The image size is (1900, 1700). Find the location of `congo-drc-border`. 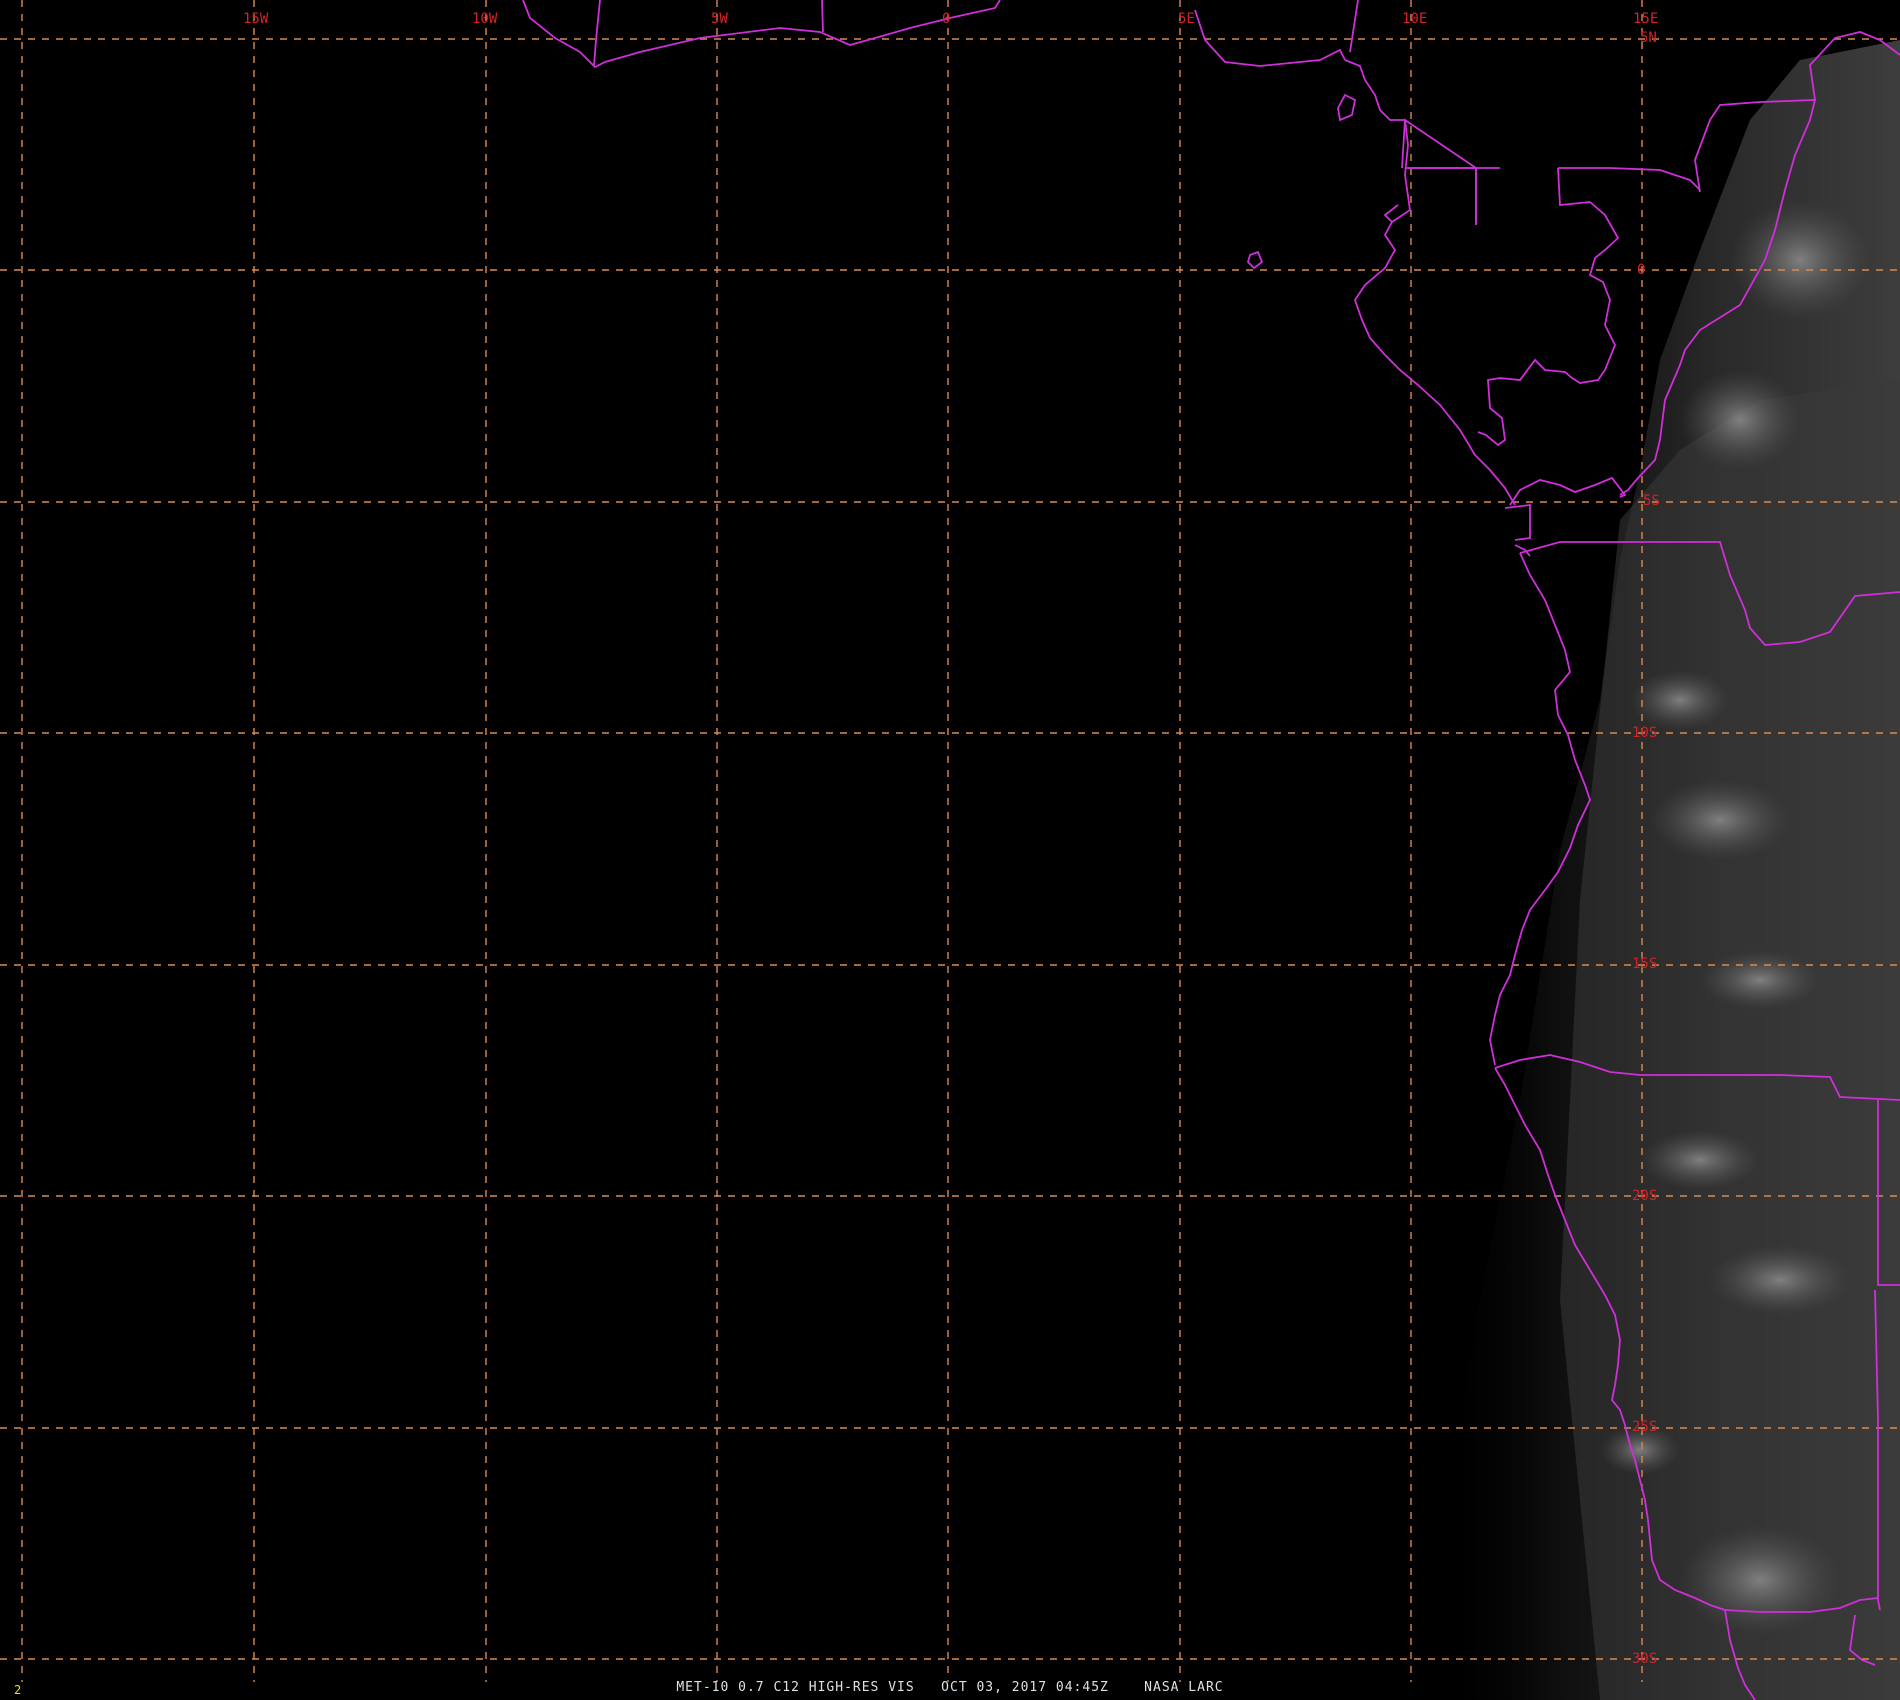

congo-drc-border is located at coordinates (1568, 491).